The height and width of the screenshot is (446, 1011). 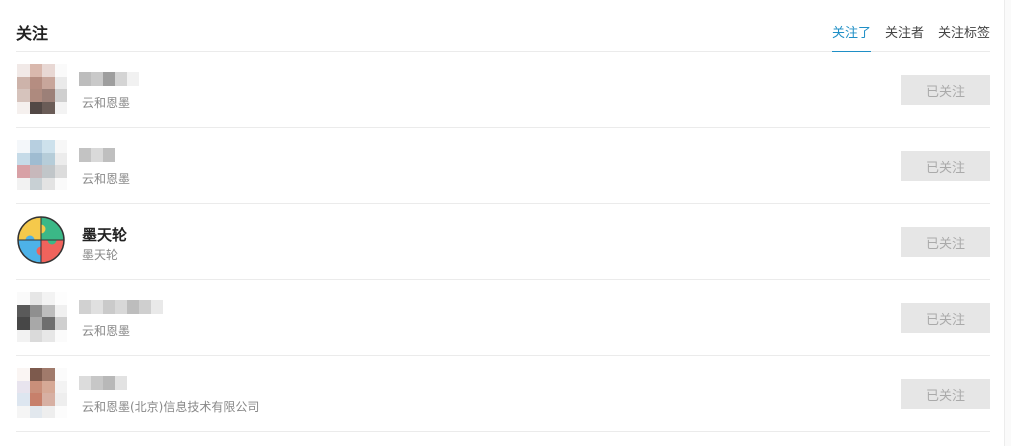 What do you see at coordinates (100, 255) in the screenshot?
I see `user-description: 墨天轮` at bounding box center [100, 255].